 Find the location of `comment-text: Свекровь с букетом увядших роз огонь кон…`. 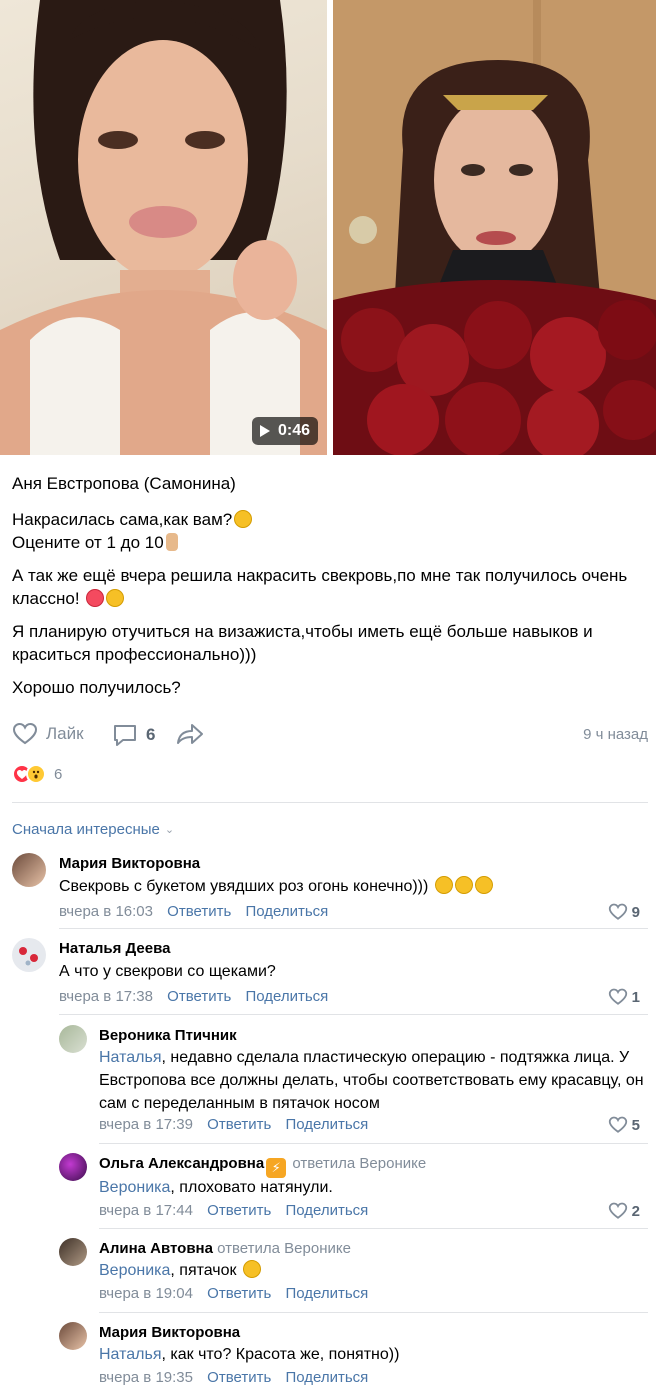

comment-text: Свекровь с букетом увядших роз огонь кон… is located at coordinates (349, 886).